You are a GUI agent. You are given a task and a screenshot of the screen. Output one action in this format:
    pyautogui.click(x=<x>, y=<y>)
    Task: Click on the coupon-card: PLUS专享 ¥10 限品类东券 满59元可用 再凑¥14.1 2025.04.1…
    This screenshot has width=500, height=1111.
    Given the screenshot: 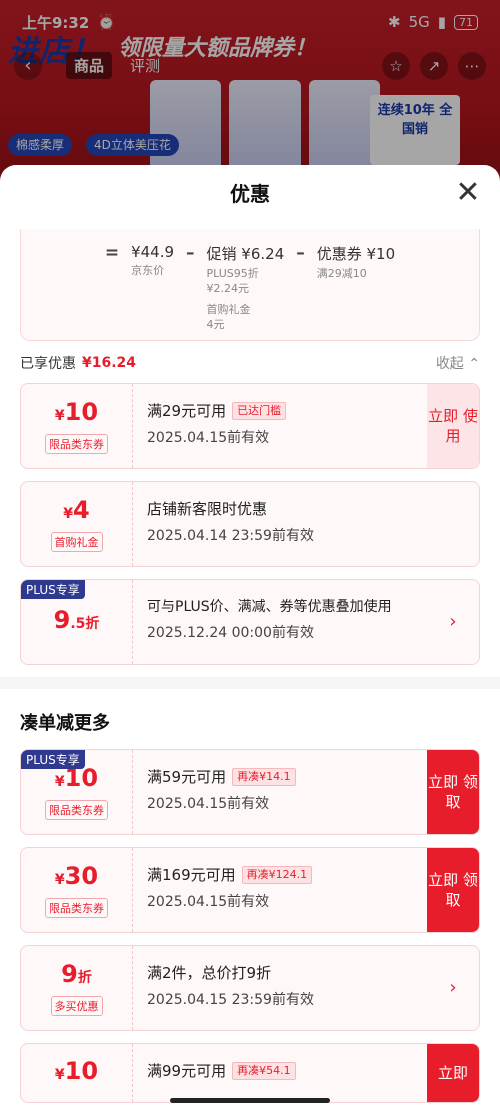 What is the action you would take?
    pyautogui.click(x=250, y=792)
    